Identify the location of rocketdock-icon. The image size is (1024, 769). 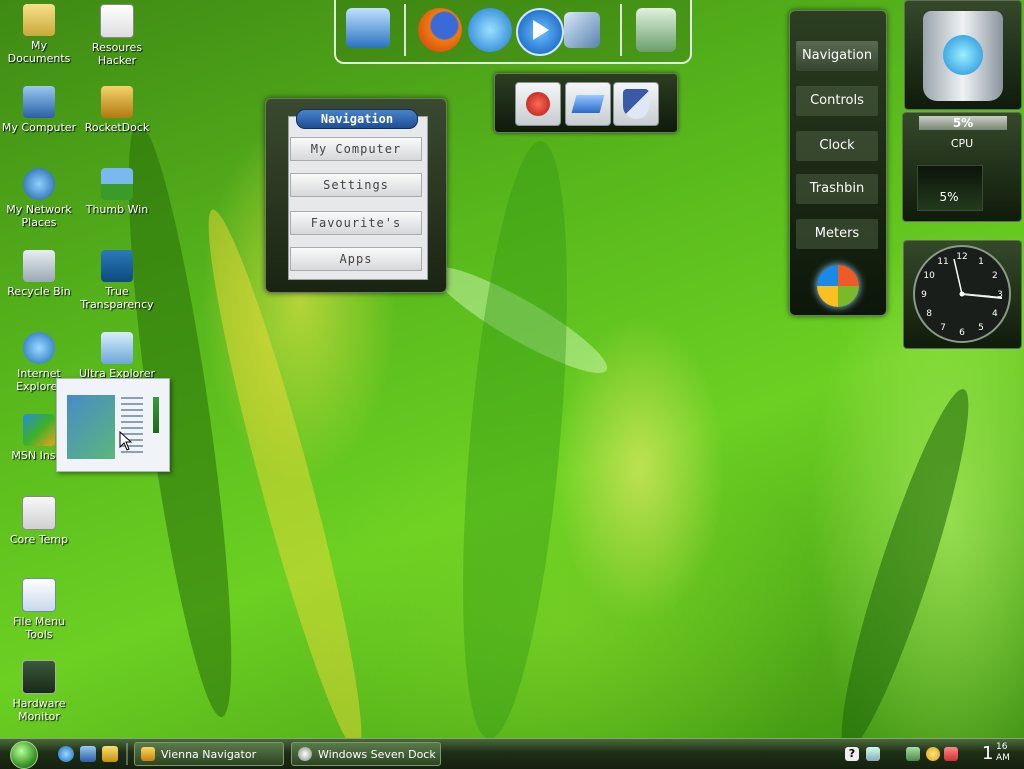
(117, 102).